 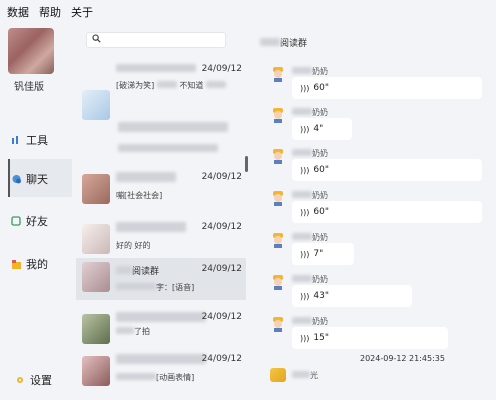 I want to click on message-timestamp: 2024-09-12 21:45:35, so click(x=402, y=358).